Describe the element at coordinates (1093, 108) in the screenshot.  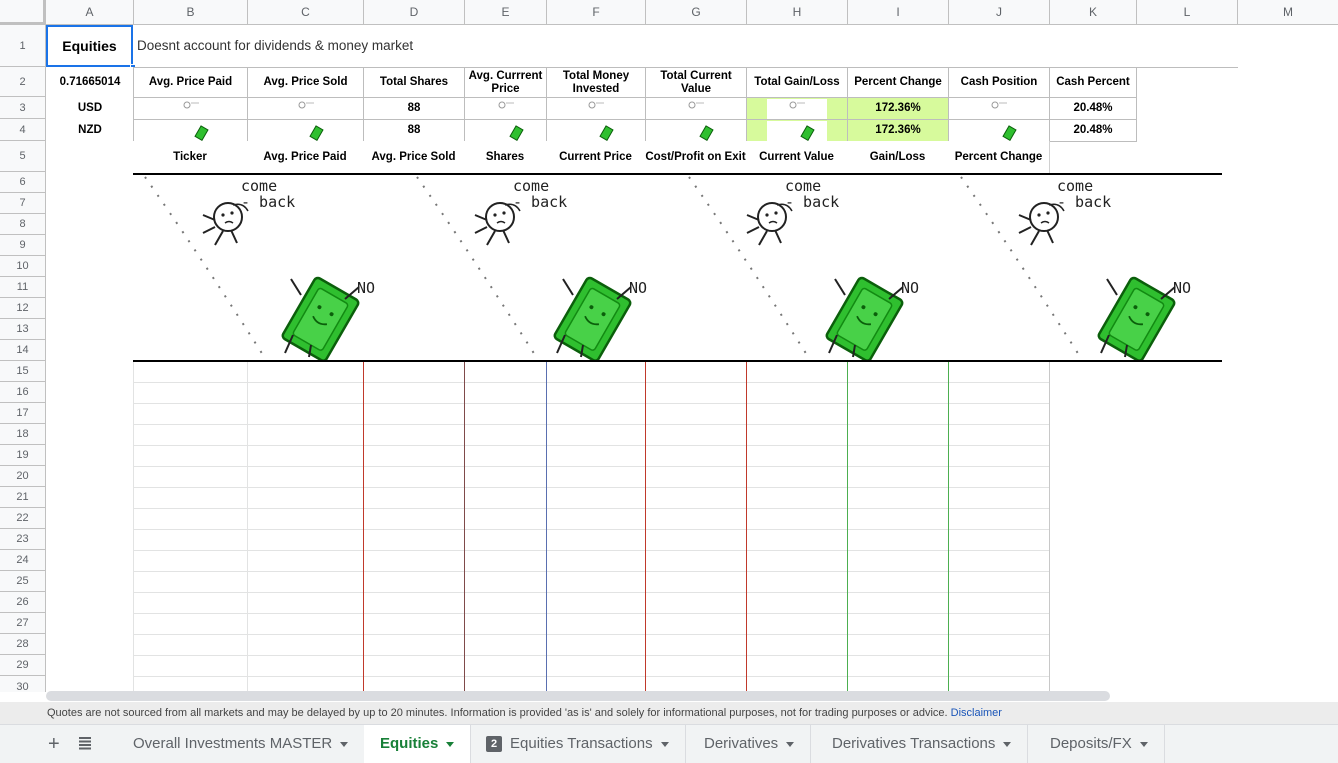
I see `cell-k3: 20.48%` at that location.